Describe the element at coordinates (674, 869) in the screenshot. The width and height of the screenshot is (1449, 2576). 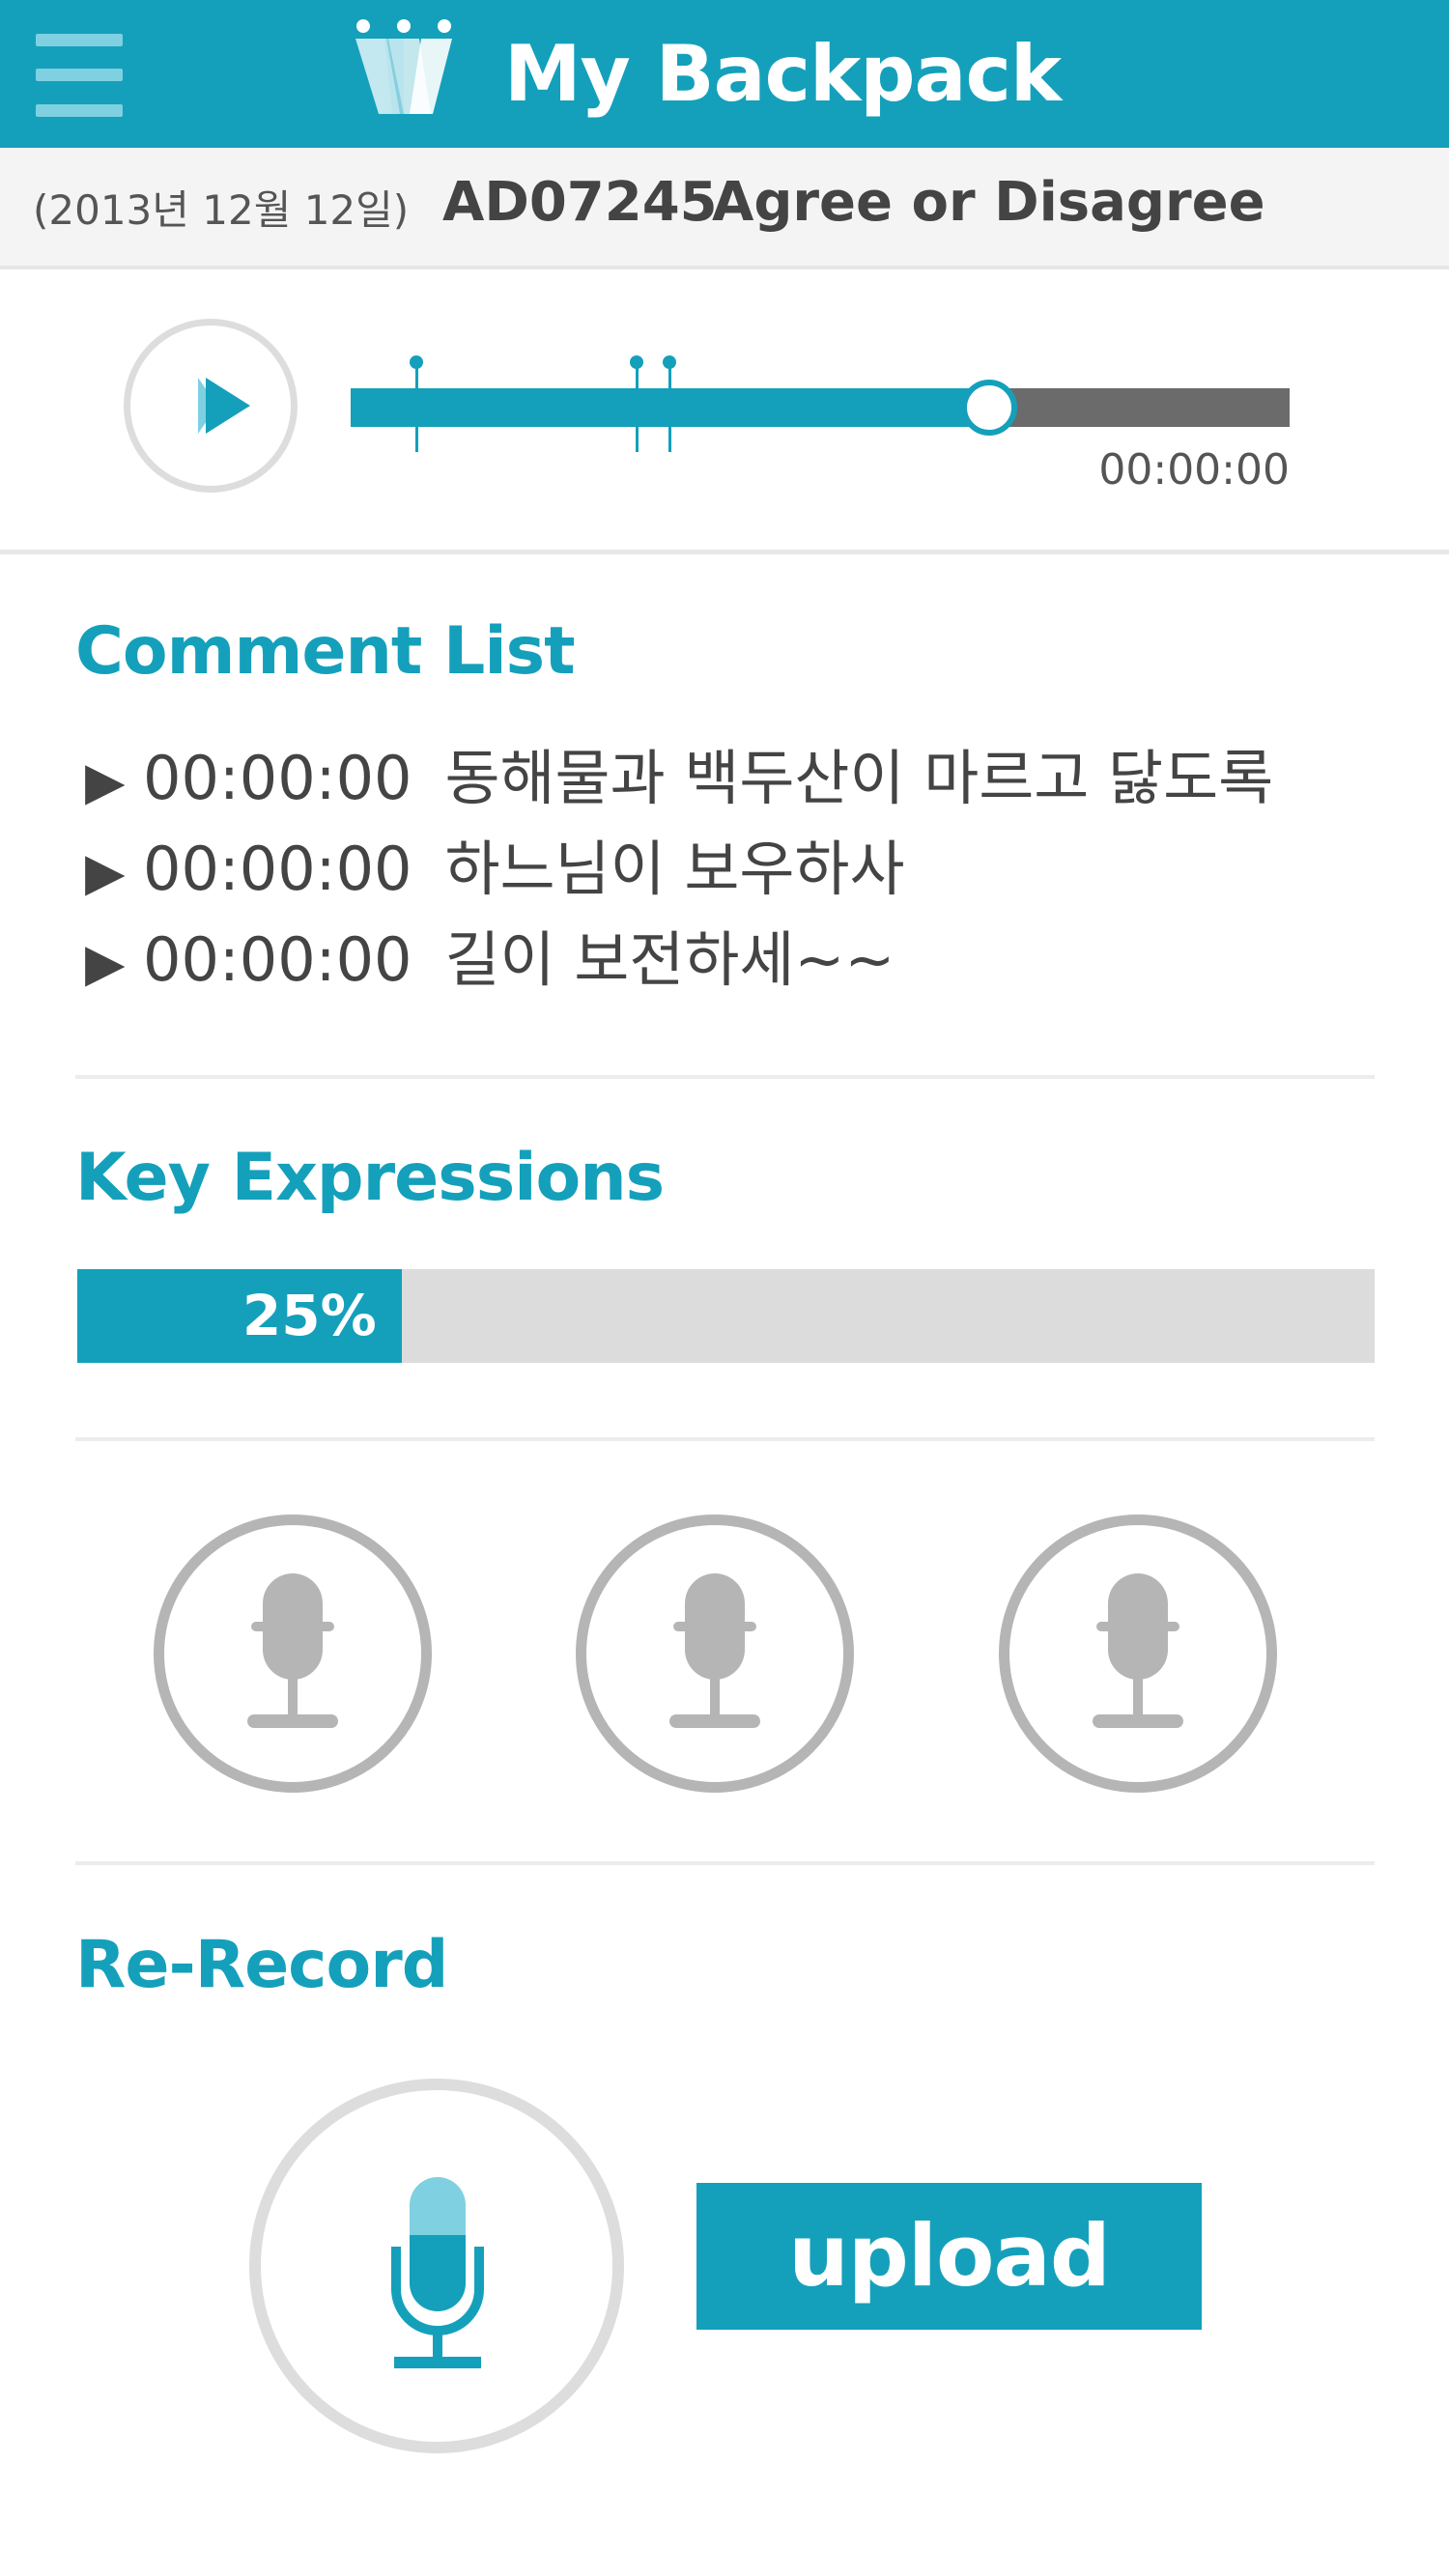
I see `comment-text: 하느님이 보우하사` at that location.